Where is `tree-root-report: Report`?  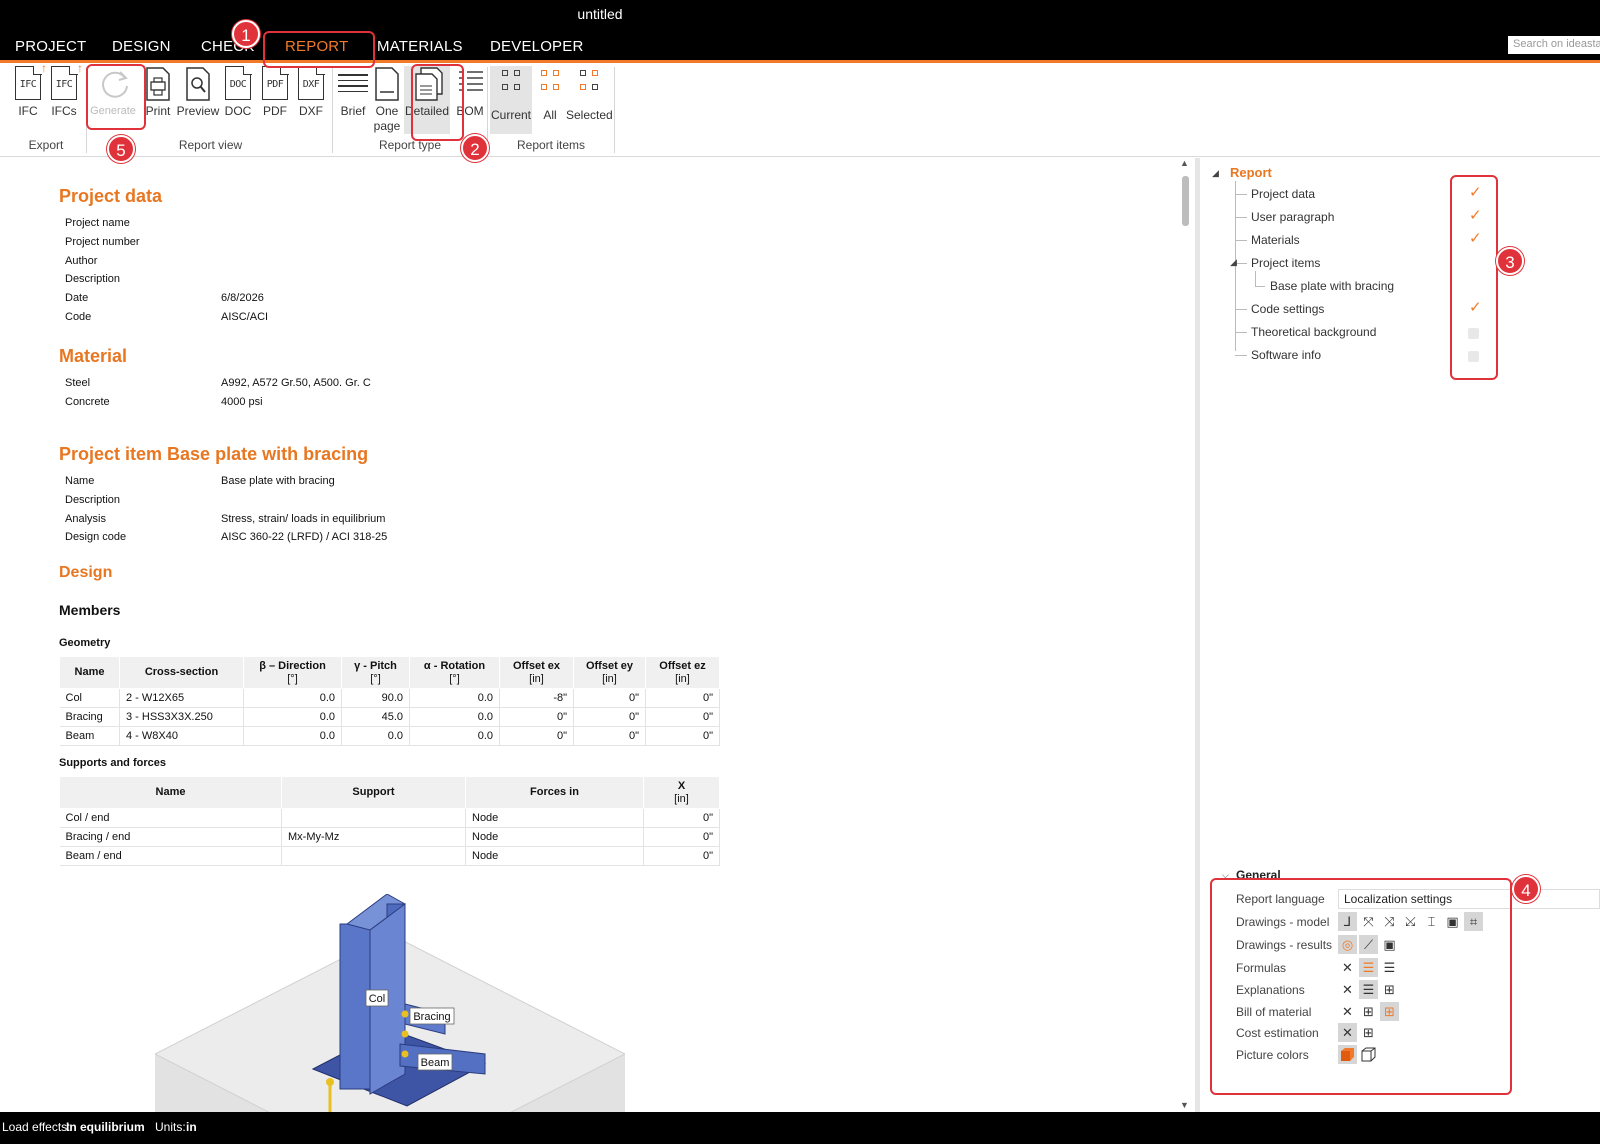
tree-root-report: Report is located at coordinates (1251, 172).